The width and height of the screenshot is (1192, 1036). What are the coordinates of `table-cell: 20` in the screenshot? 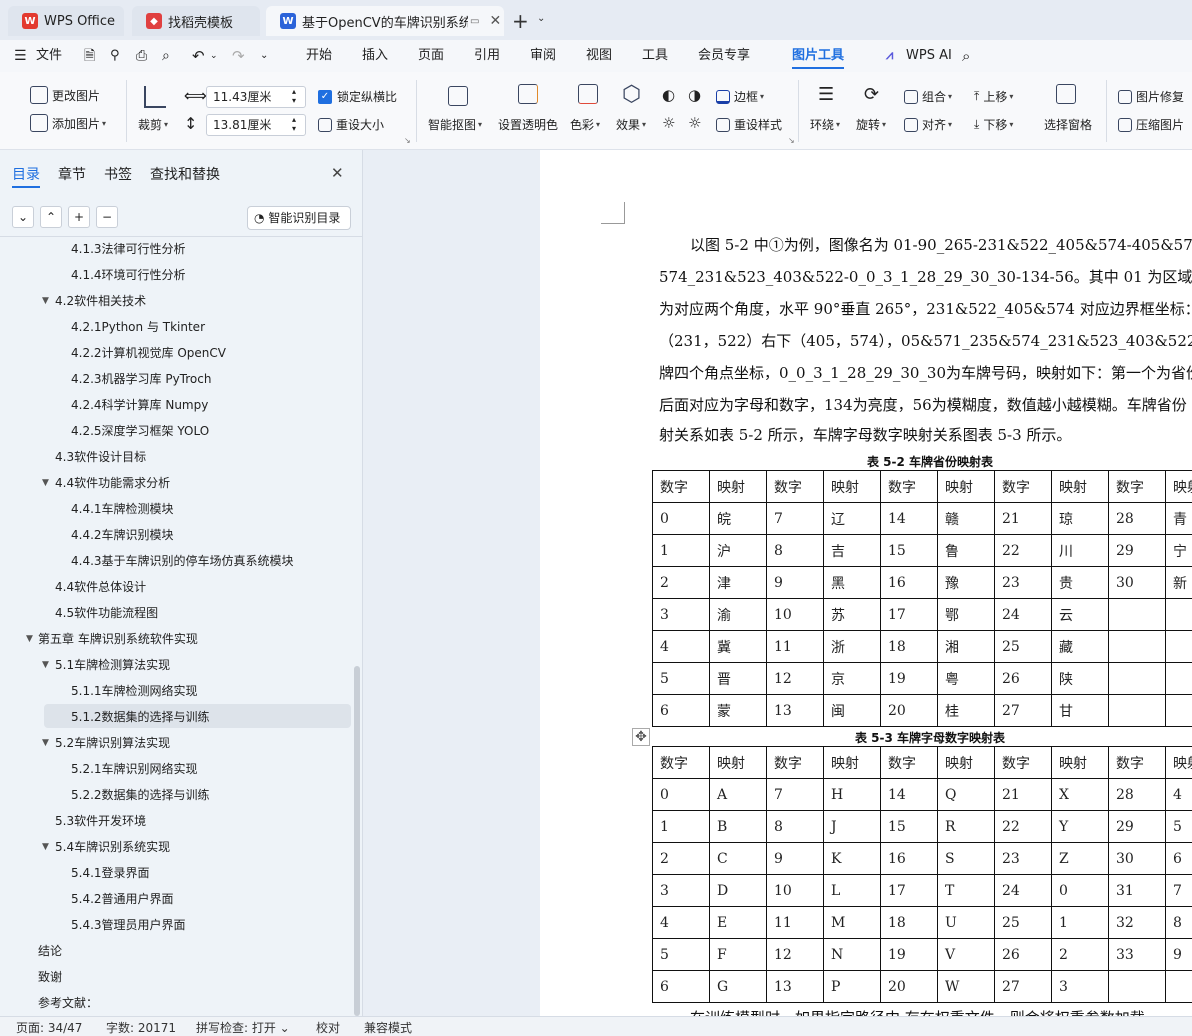 It's located at (909, 710).